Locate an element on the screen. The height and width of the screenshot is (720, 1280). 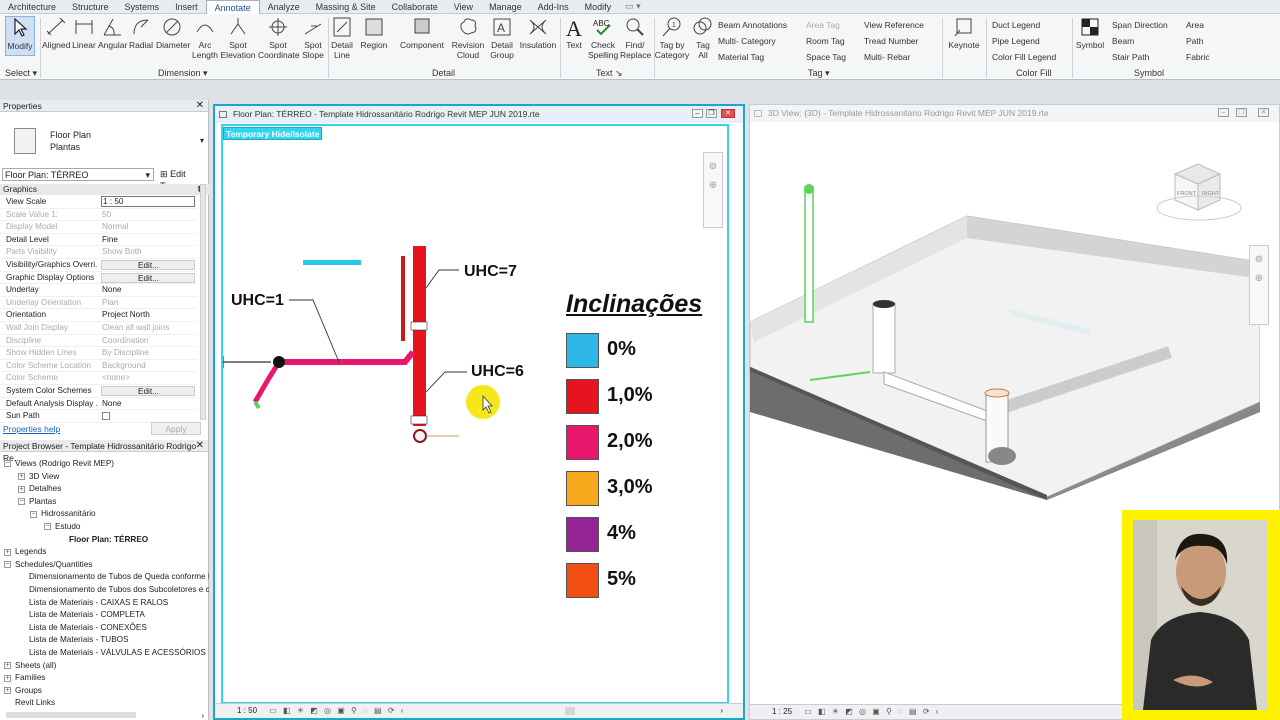
stair-path-button: Stair Path is located at coordinates (1140, 57).